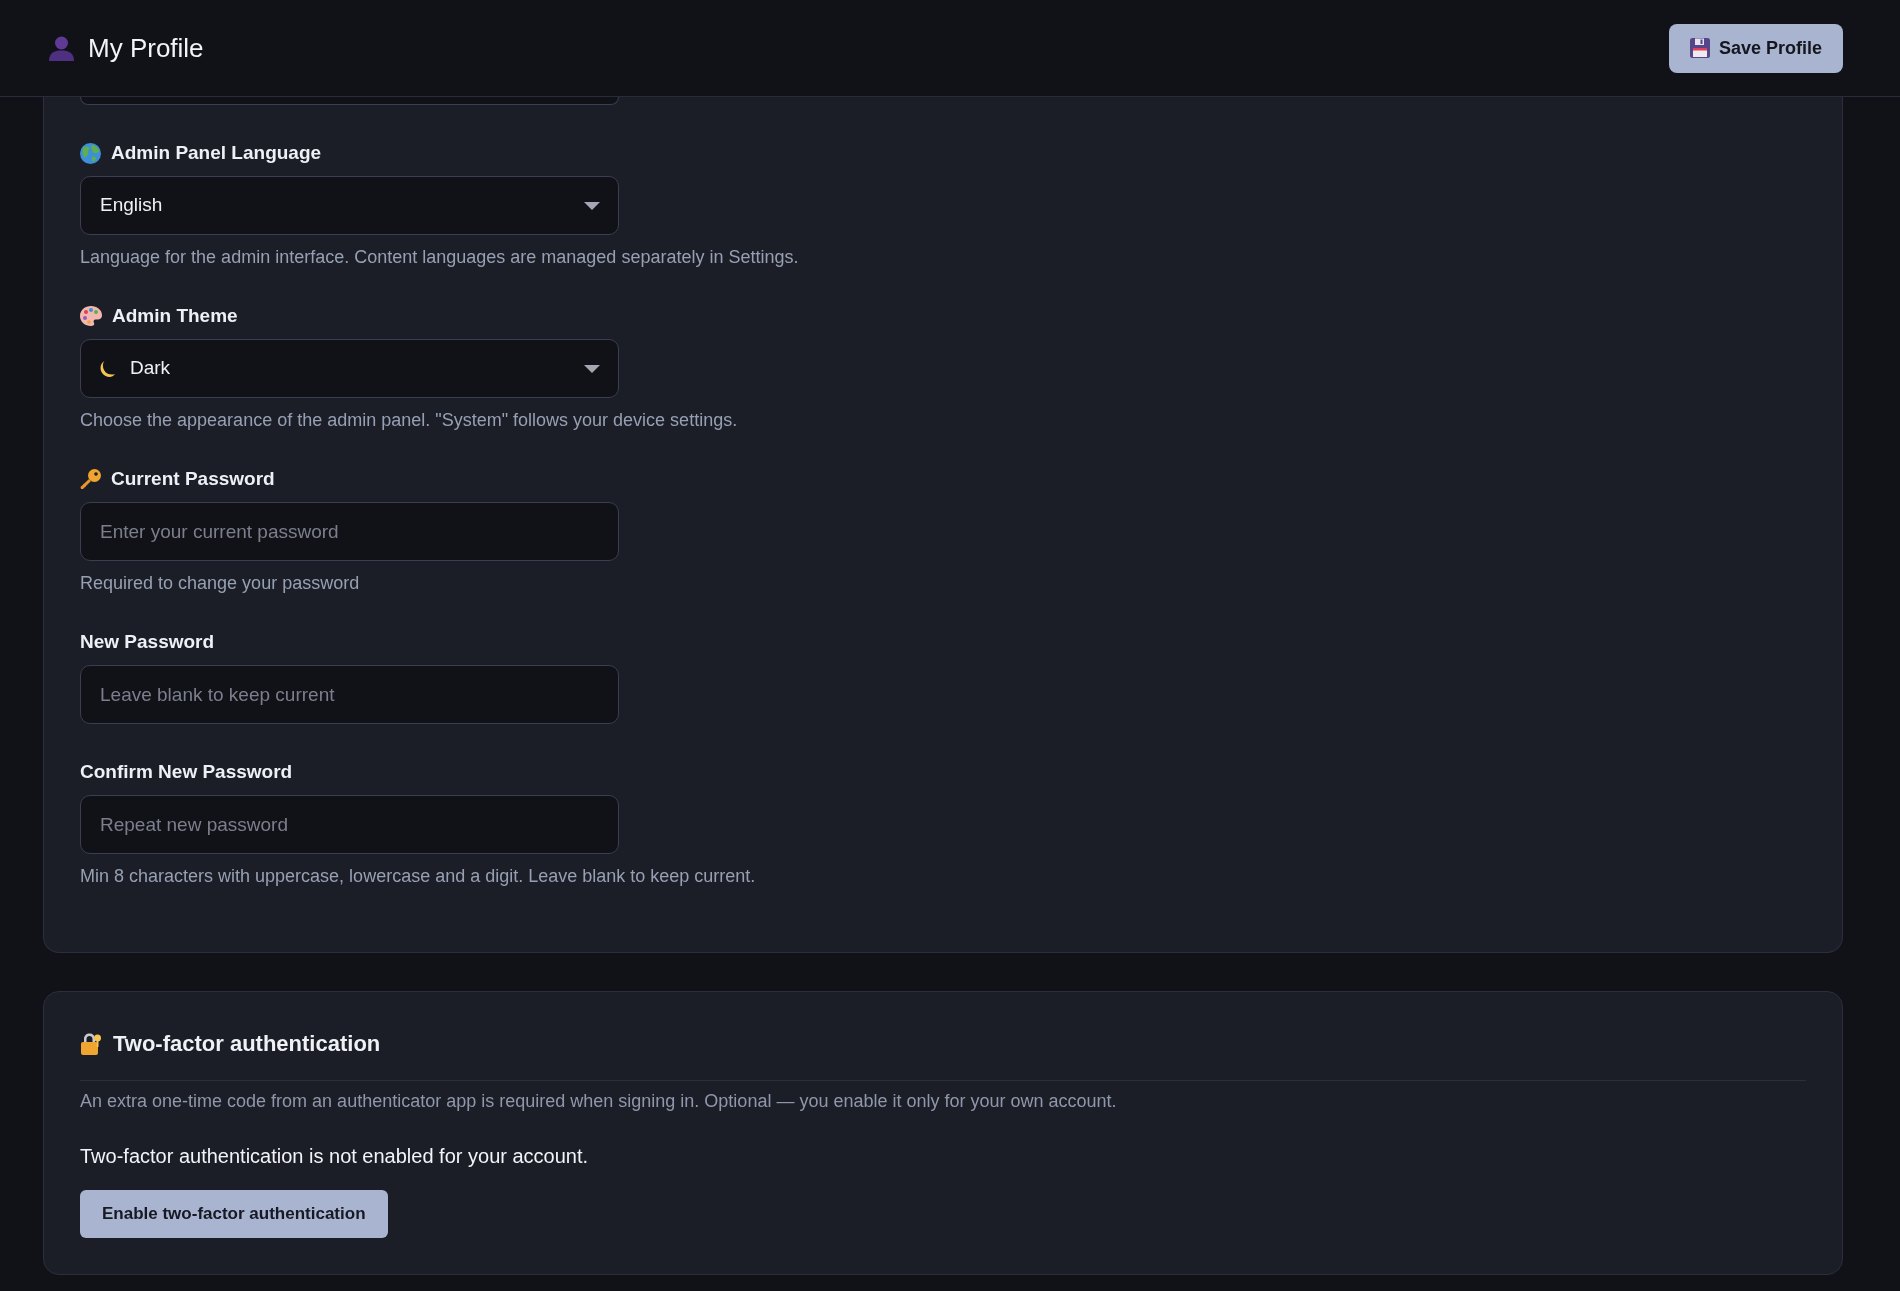 The image size is (1900, 1291). What do you see at coordinates (349, 531) in the screenshot?
I see `password-field: Enter your current password` at bounding box center [349, 531].